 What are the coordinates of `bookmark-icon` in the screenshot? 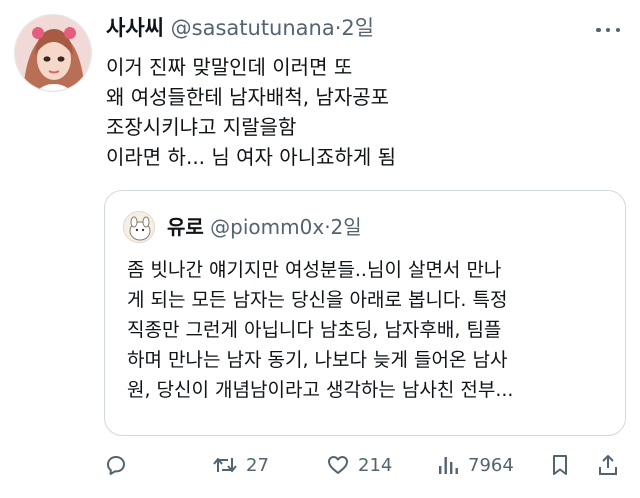 It's located at (560, 465).